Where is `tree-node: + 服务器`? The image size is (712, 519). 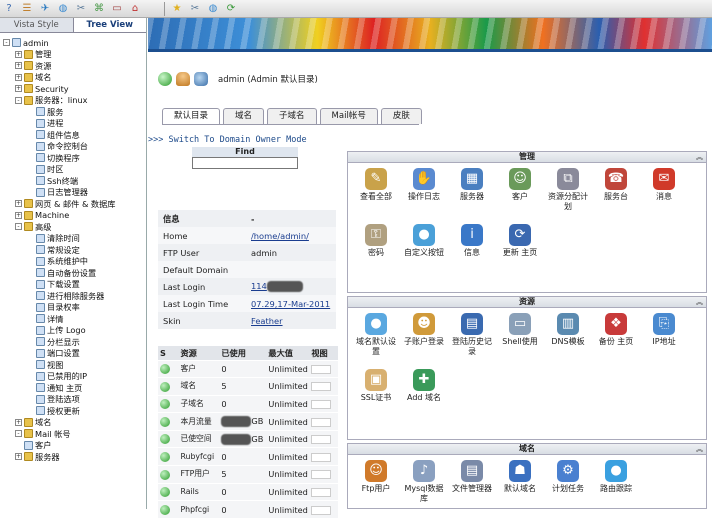
tree-node: + 服务器 is located at coordinates (37, 456).